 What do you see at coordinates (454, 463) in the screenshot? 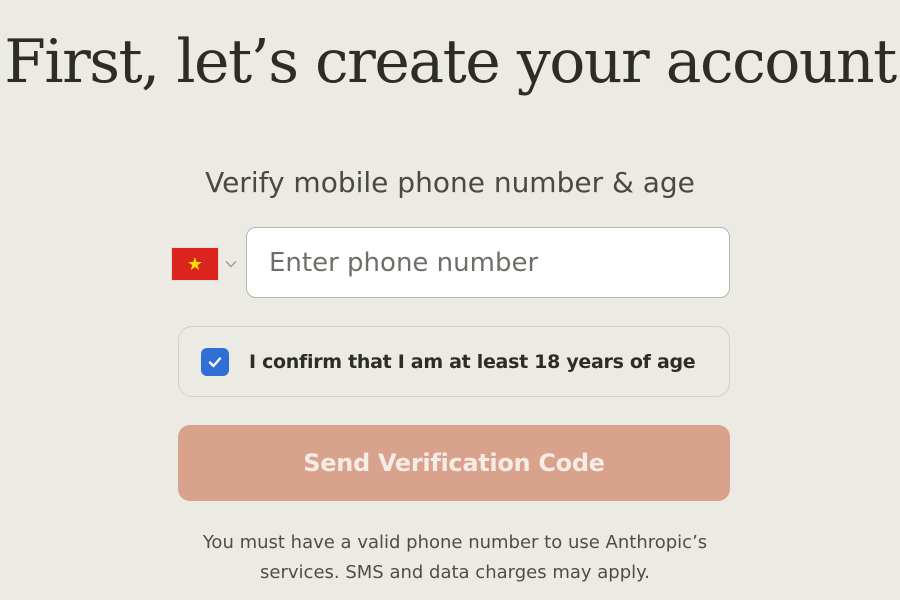
I see `send-verification-code-button: Send Verification Code` at bounding box center [454, 463].